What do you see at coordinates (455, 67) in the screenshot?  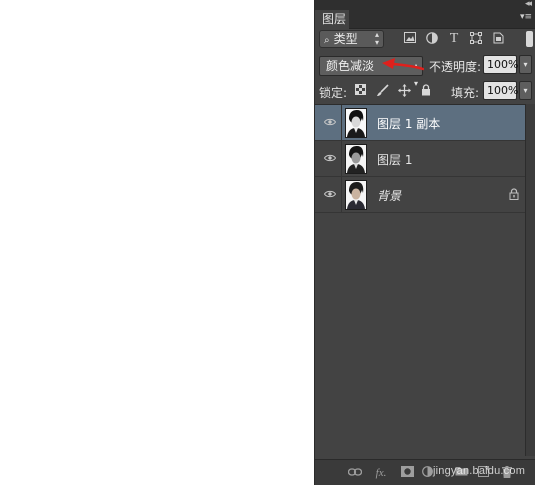 I see `opacity-label: 不透明度:` at bounding box center [455, 67].